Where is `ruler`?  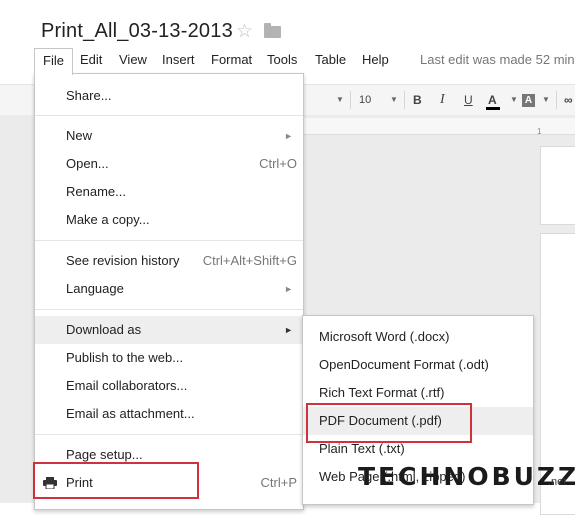
ruler is located at coordinates (438, 126).